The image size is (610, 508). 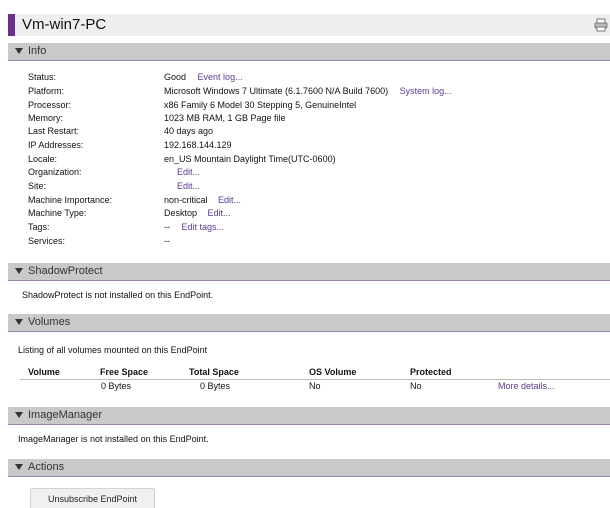 I want to click on type-value: Desktop, so click(x=181, y=213).